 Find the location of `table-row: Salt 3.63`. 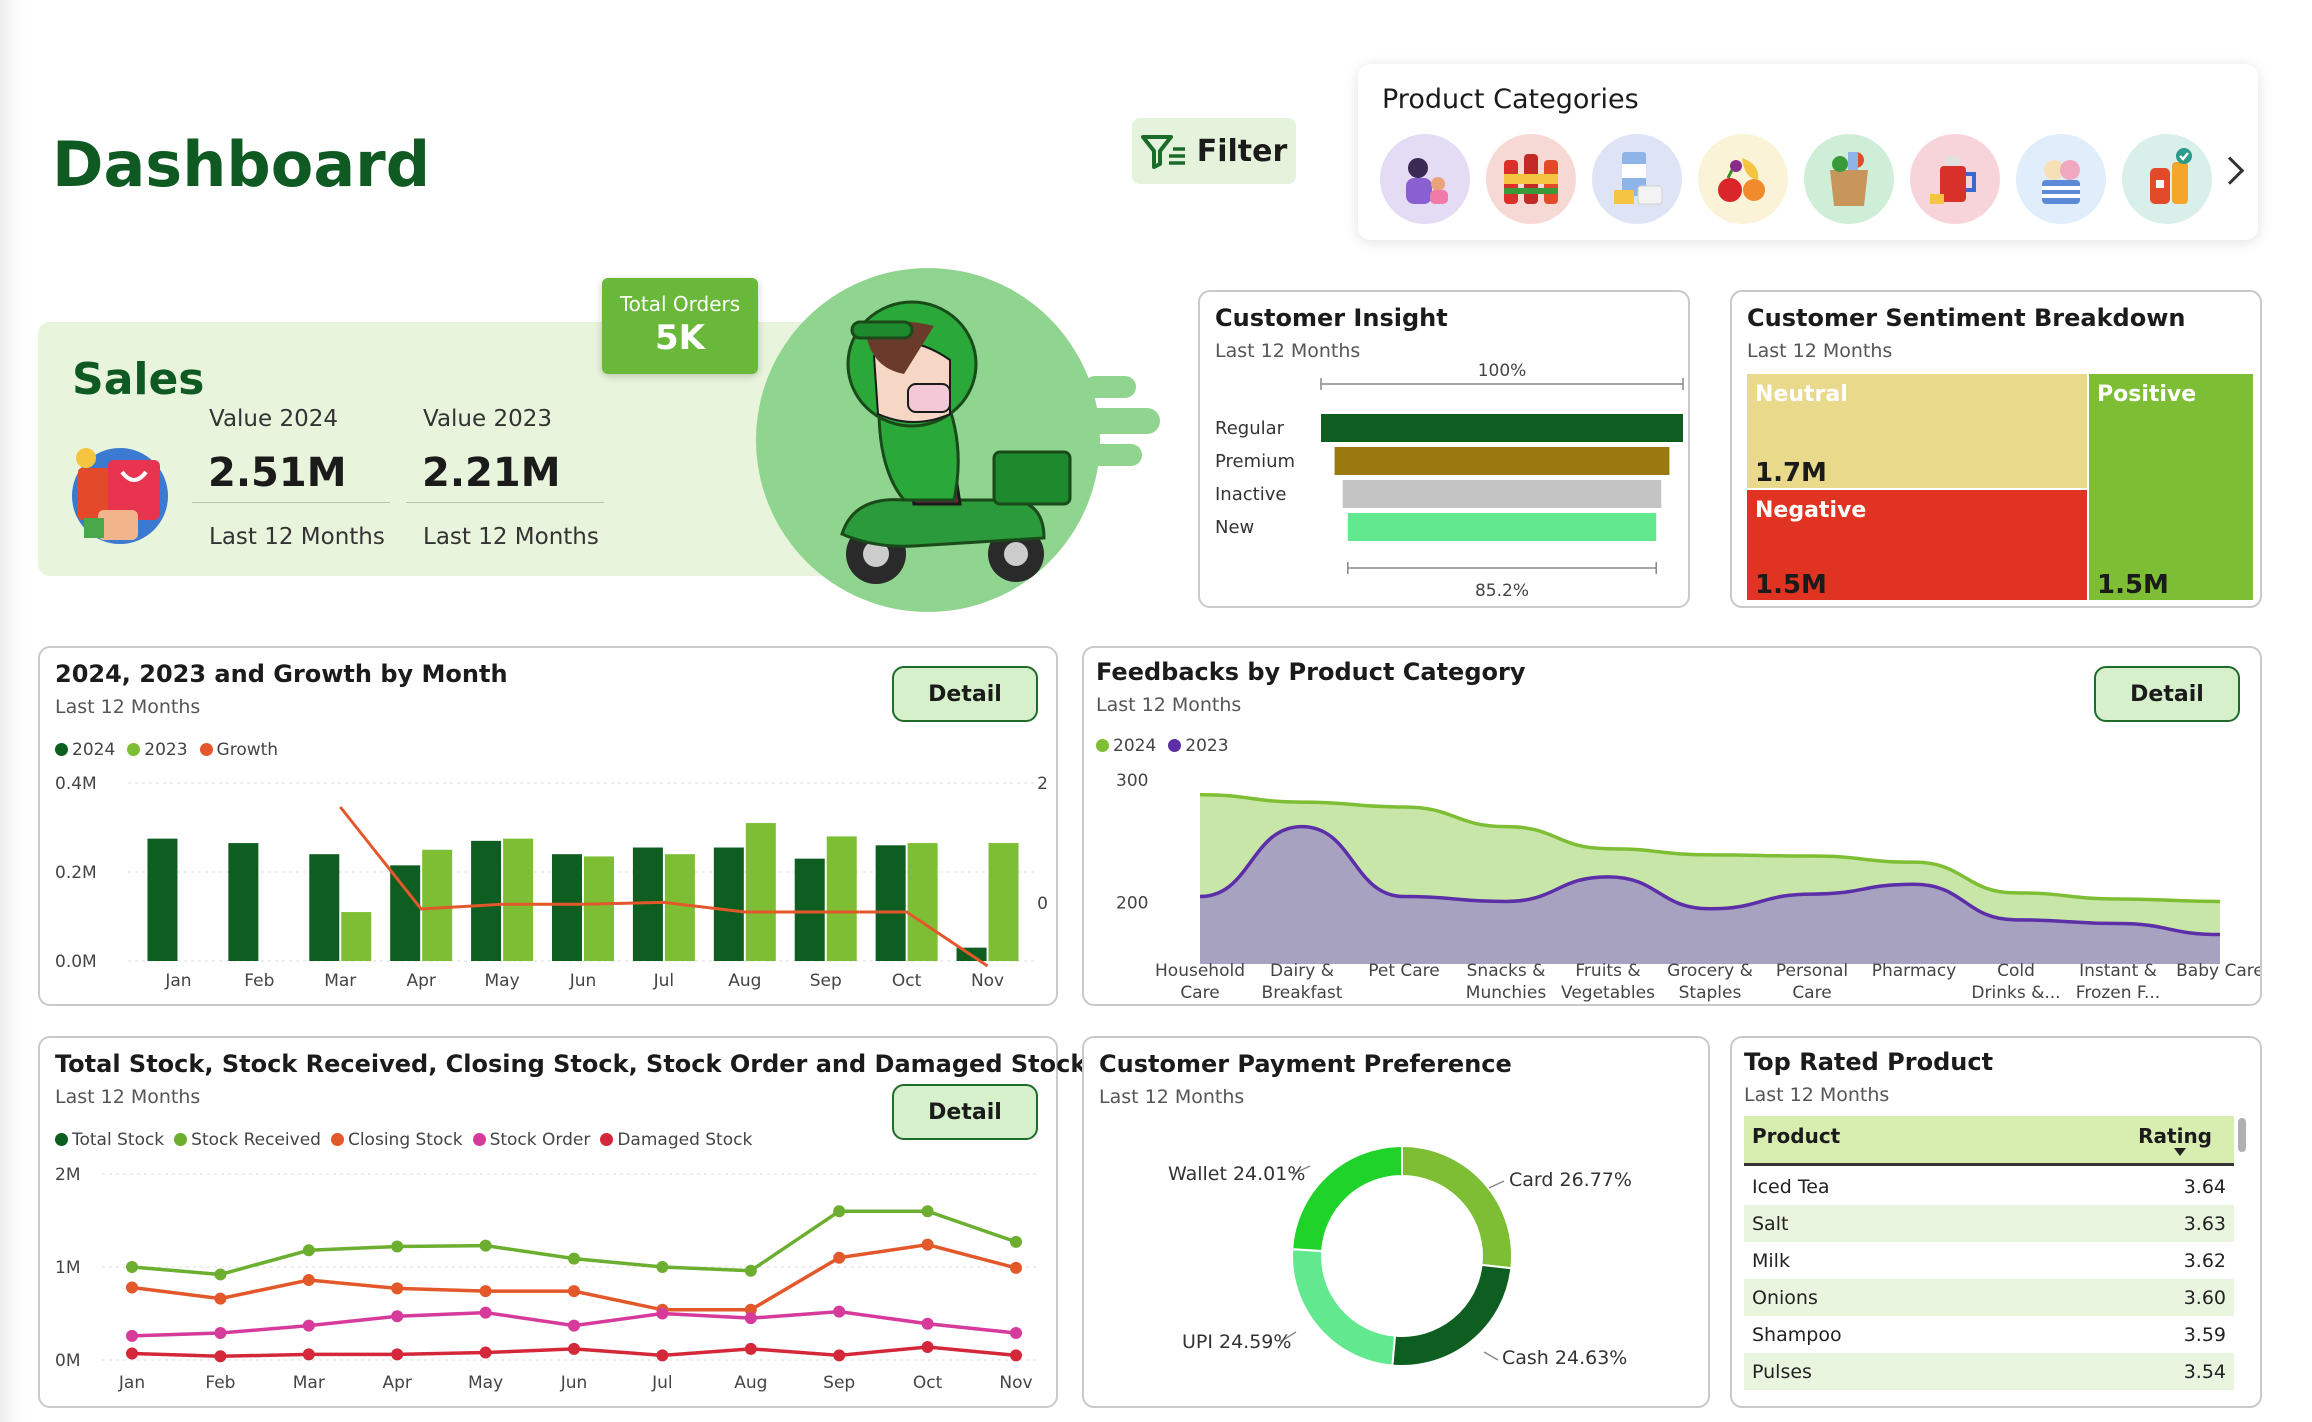

table-row: Salt 3.63 is located at coordinates (1989, 1223).